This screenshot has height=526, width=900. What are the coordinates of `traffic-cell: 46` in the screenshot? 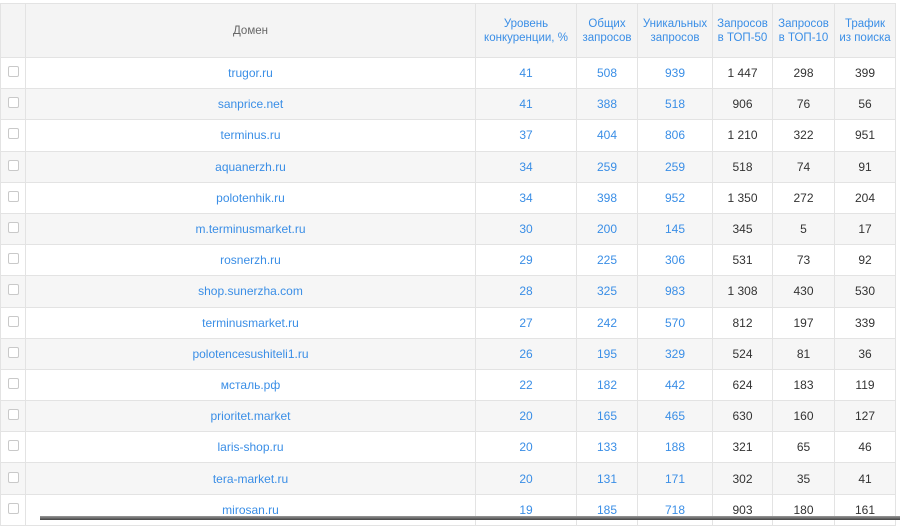 It's located at (865, 447).